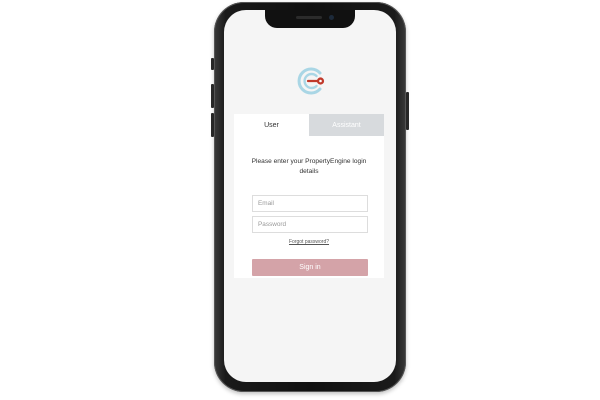 The width and height of the screenshot is (600, 400). Describe the element at coordinates (407, 111) in the screenshot. I see `phone-power-button` at that location.